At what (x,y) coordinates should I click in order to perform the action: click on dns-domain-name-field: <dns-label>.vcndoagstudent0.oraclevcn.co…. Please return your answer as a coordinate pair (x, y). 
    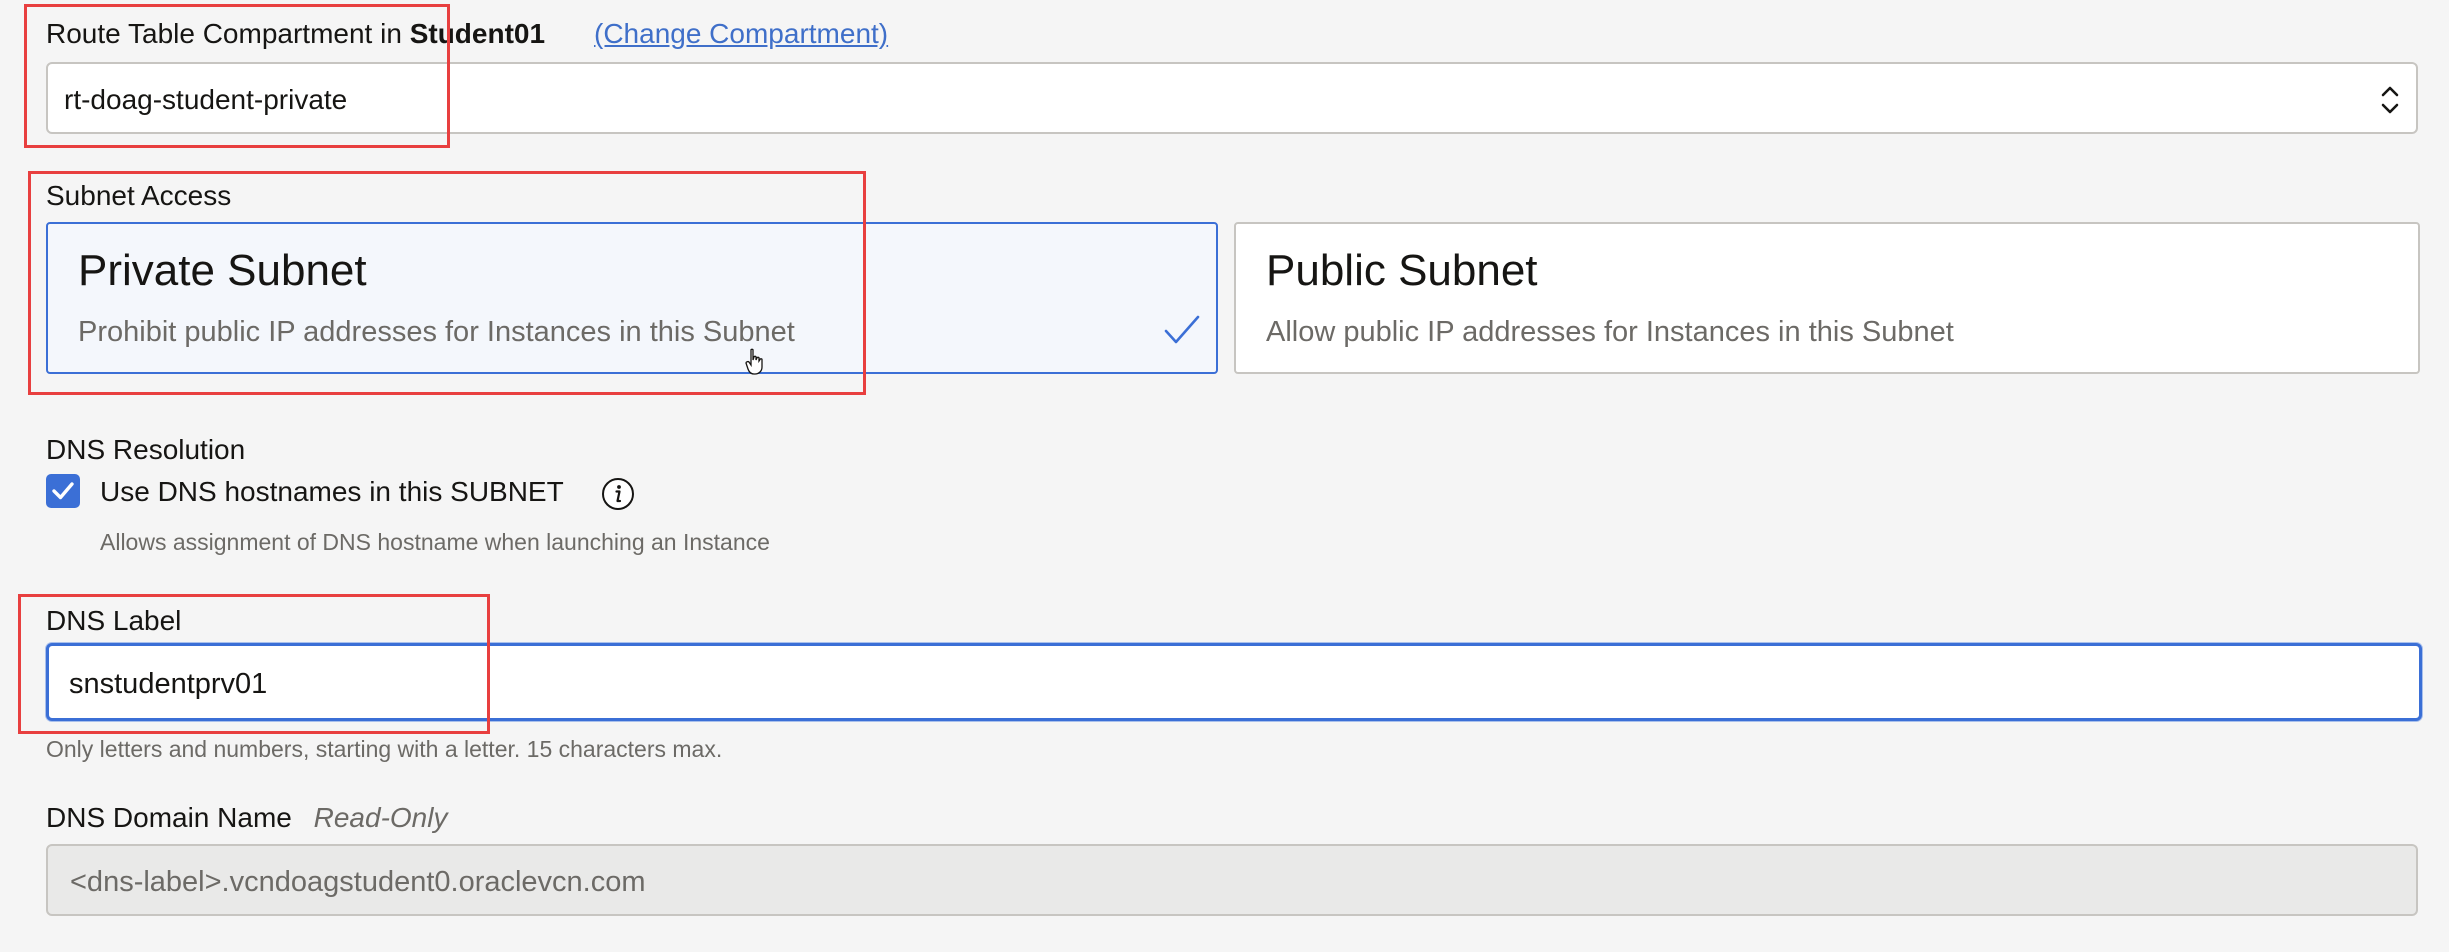
    Looking at the image, I should click on (1232, 880).